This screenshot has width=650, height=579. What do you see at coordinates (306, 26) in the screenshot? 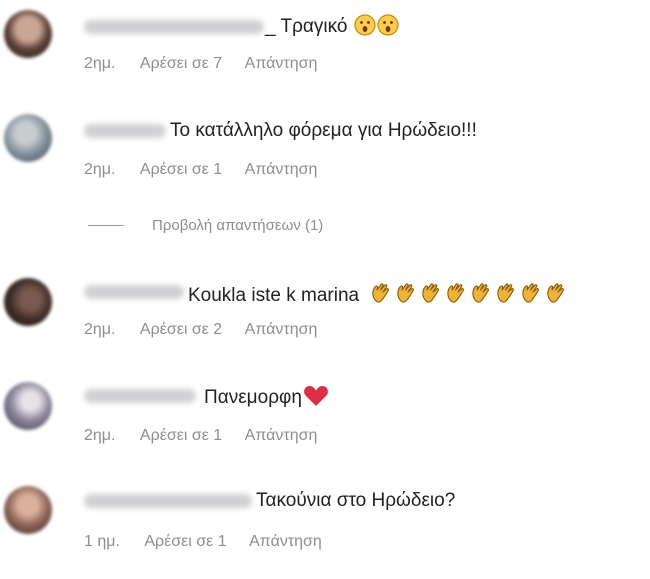
I see `comment-body: _ Τραγικό` at bounding box center [306, 26].